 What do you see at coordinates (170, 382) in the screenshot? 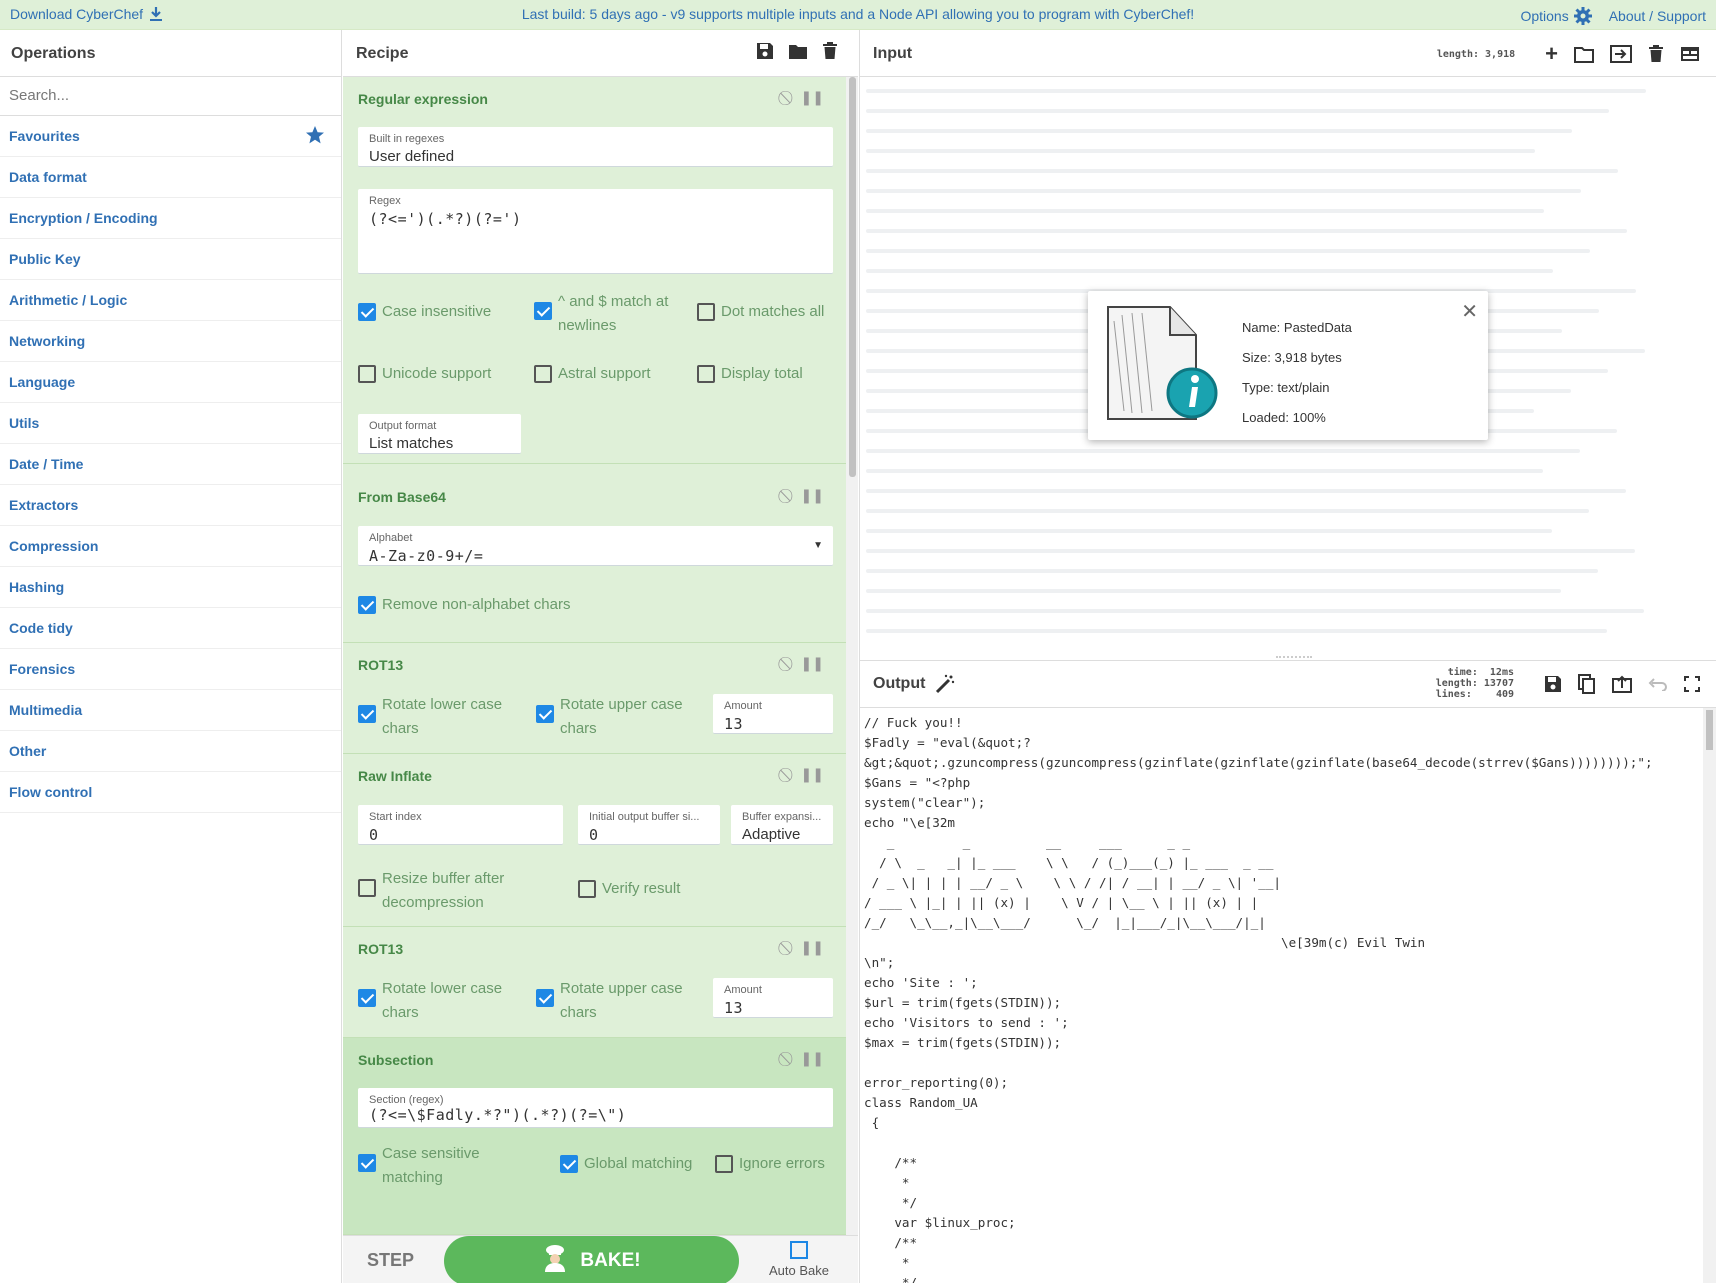
I see `op-category-language: Language` at bounding box center [170, 382].